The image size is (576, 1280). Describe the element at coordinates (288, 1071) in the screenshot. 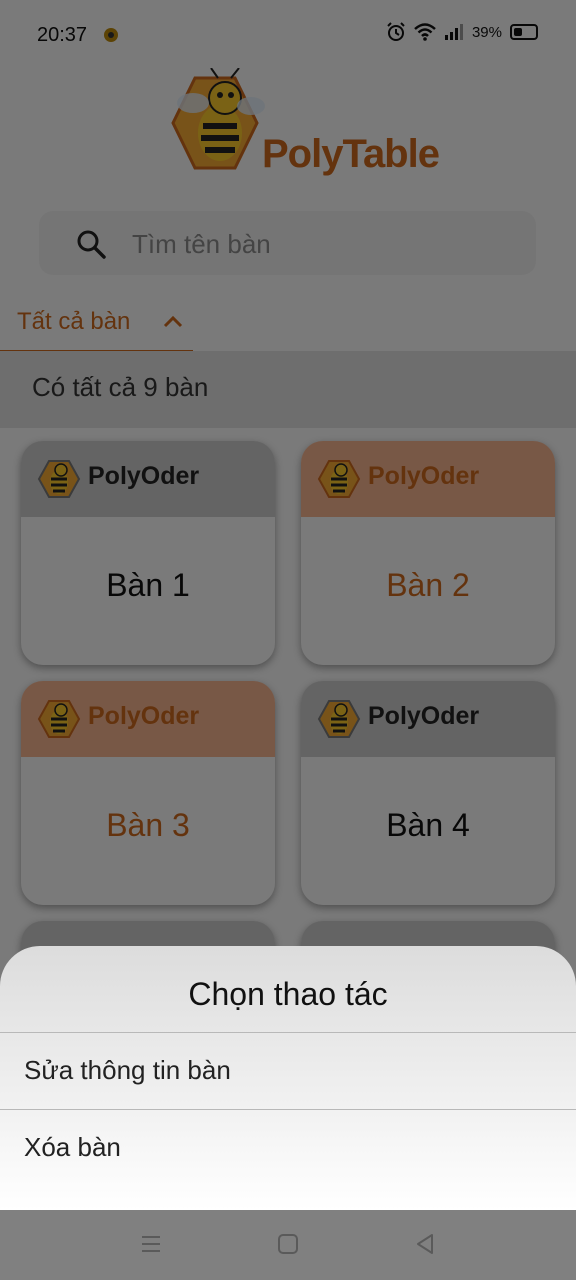

I see `edit-table-action: Sửa thông tin bàn` at that location.